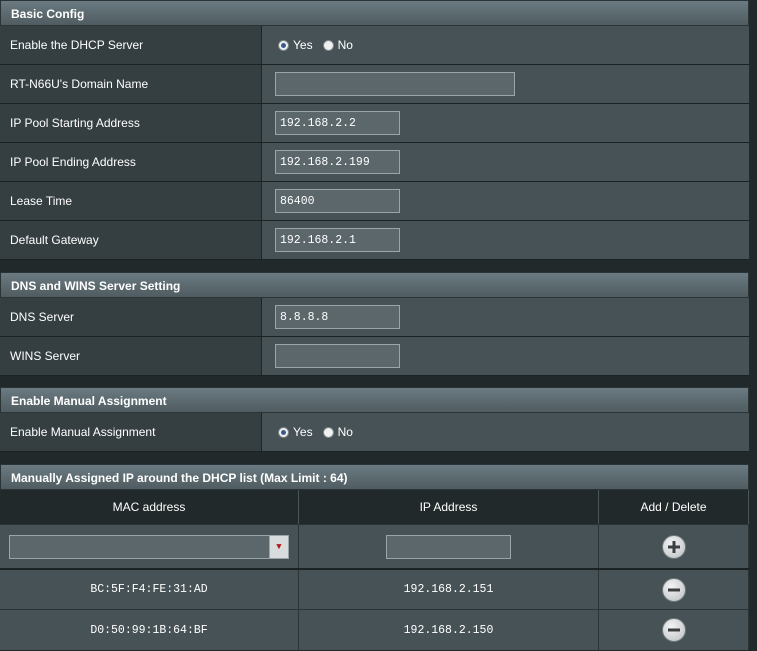  What do you see at coordinates (131, 432) in the screenshot?
I see `row-label: Enable Manual Assignment` at bounding box center [131, 432].